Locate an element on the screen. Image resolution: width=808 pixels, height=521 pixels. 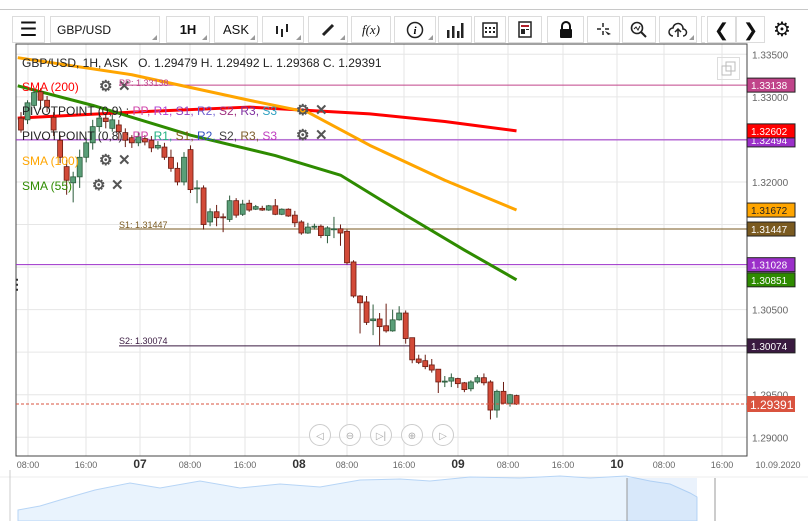
x-tick-label: 08 is located at coordinates (299, 464).